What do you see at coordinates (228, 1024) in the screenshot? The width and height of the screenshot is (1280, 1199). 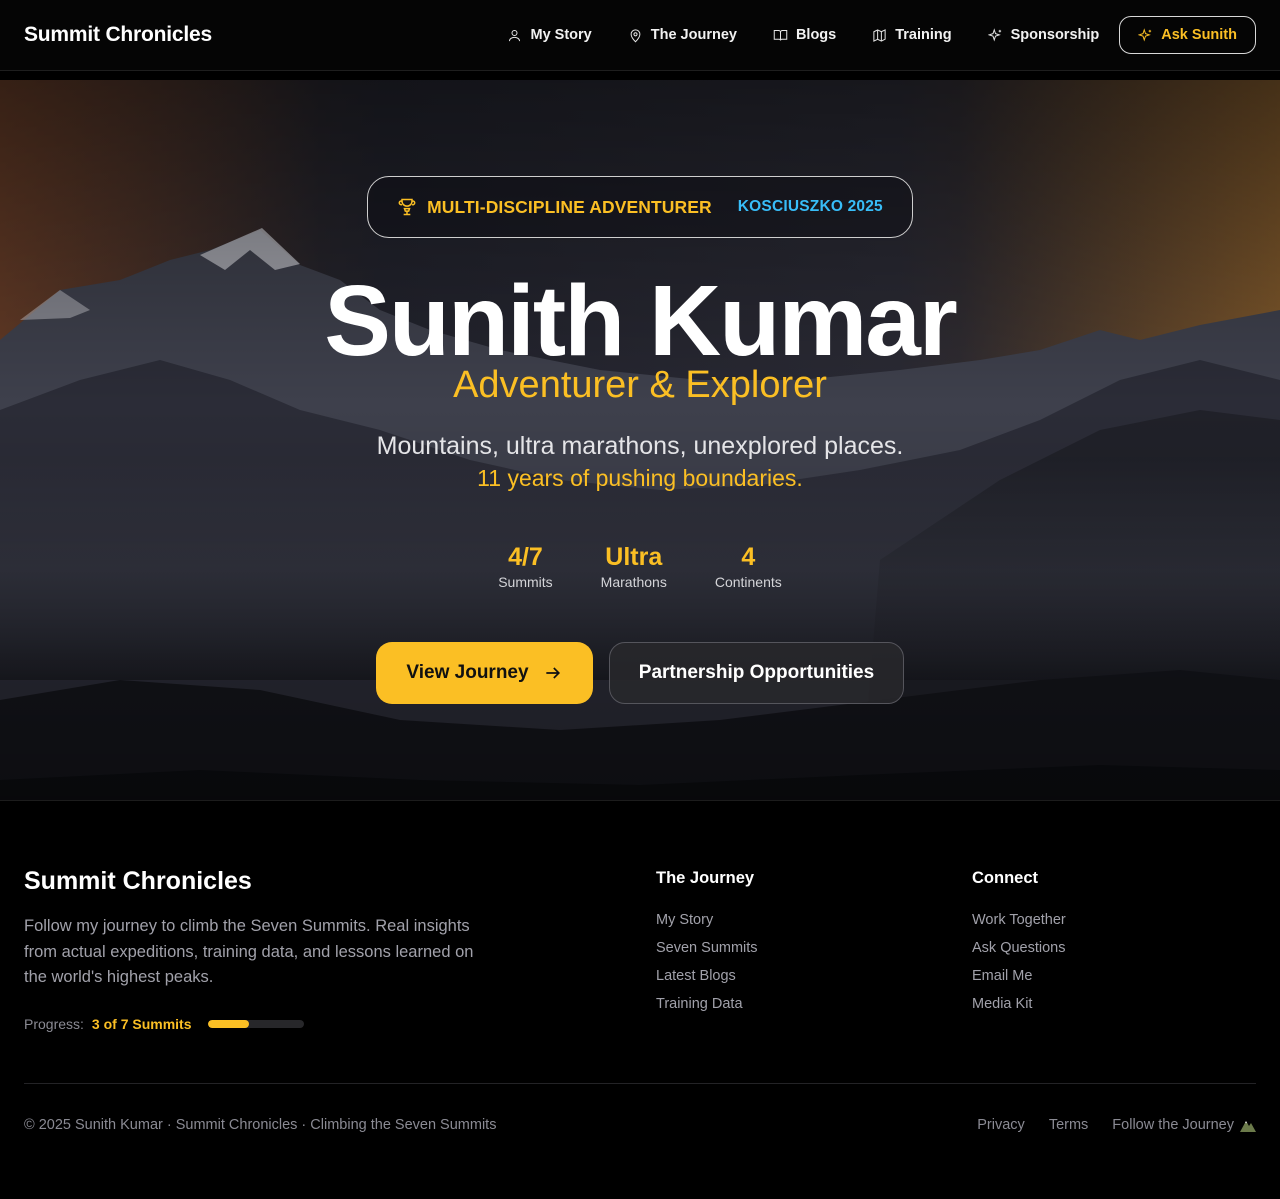 I see `progress-bar-fill` at bounding box center [228, 1024].